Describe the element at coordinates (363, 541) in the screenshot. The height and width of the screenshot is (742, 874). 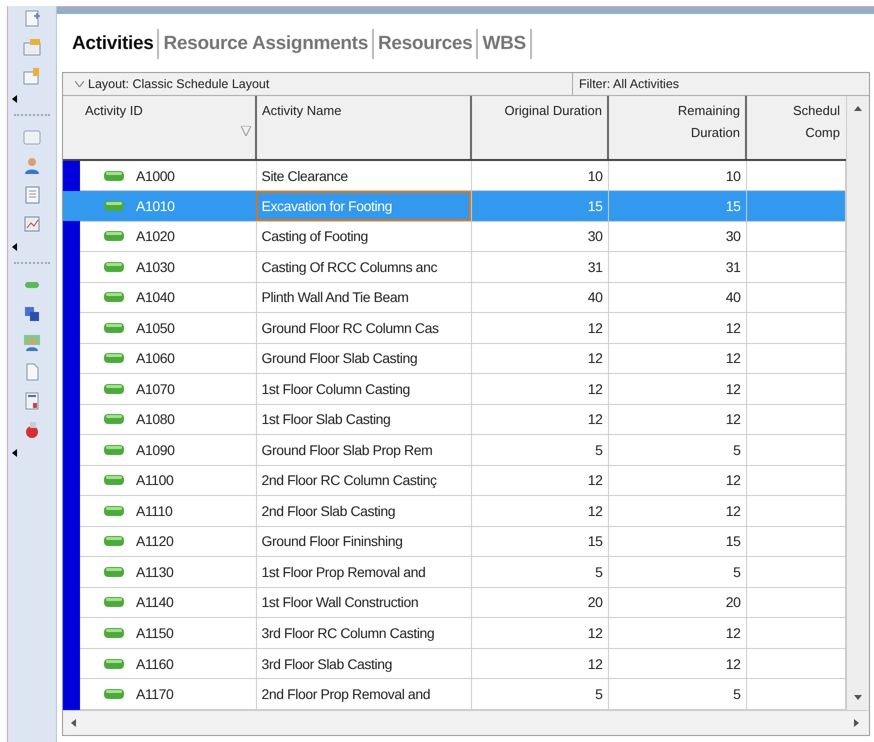
I see `activity-name: Ground Floor Fininshing` at that location.